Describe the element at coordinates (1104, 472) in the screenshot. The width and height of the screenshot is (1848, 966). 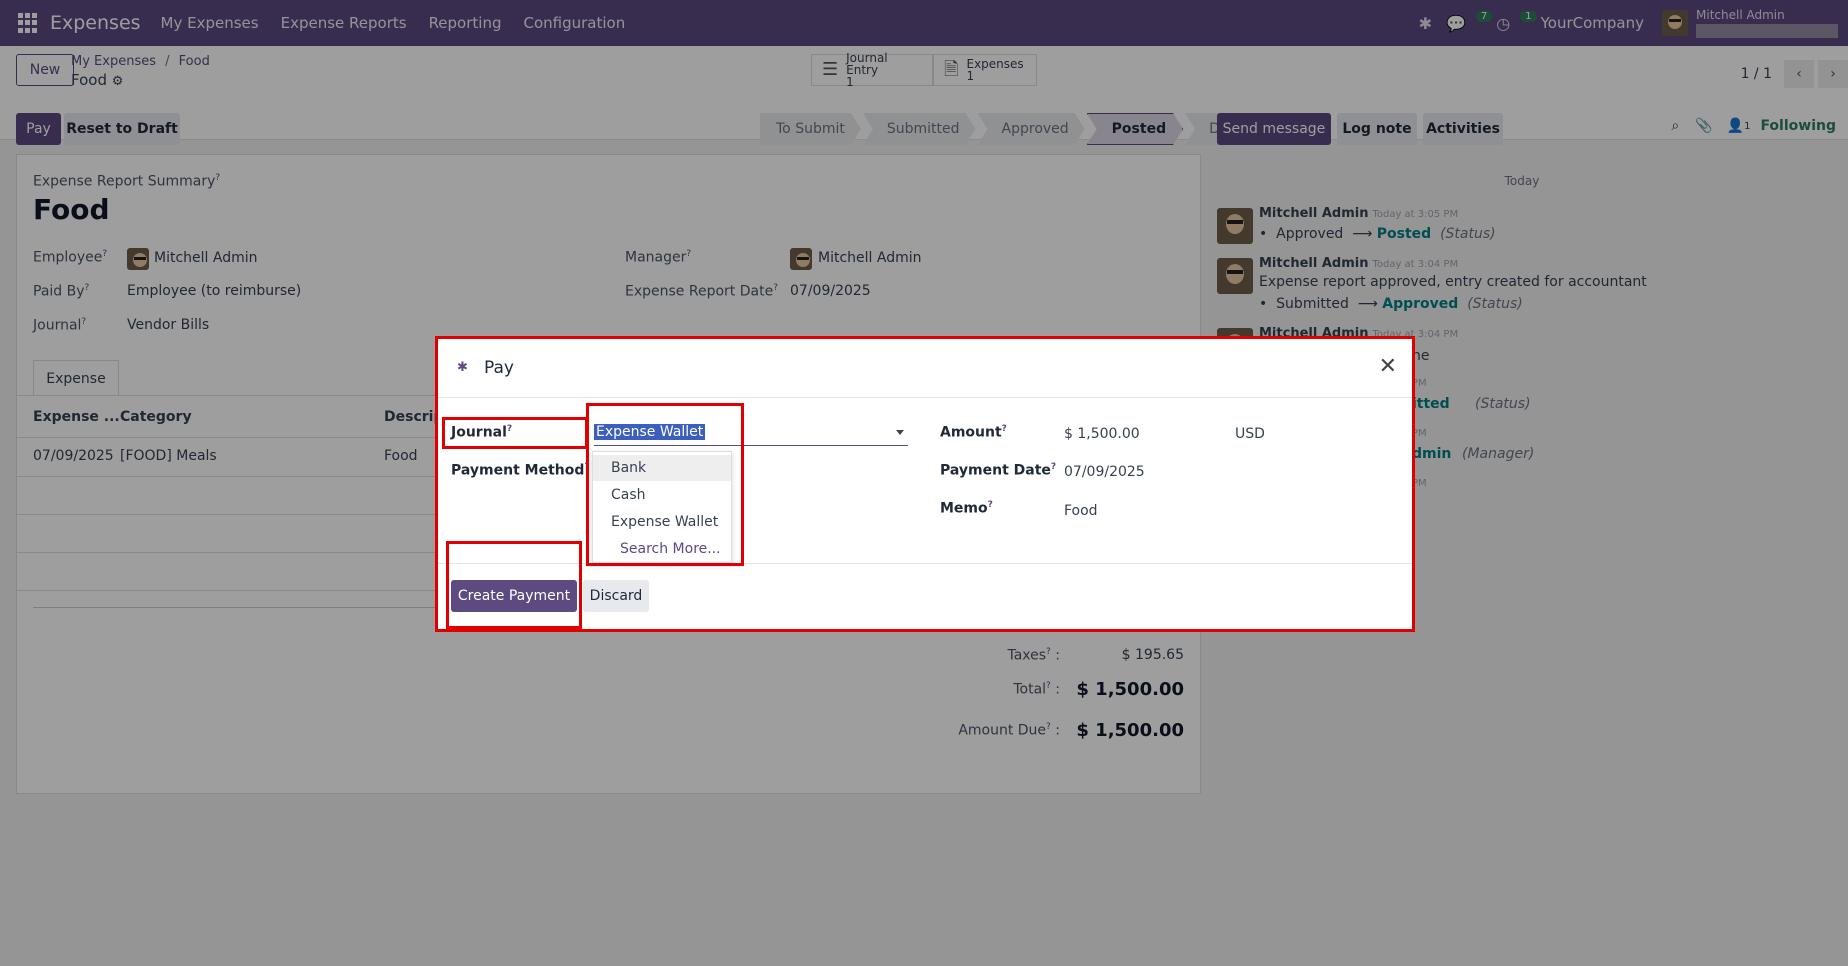
I see `payment-date-value: 07/09/2025` at that location.